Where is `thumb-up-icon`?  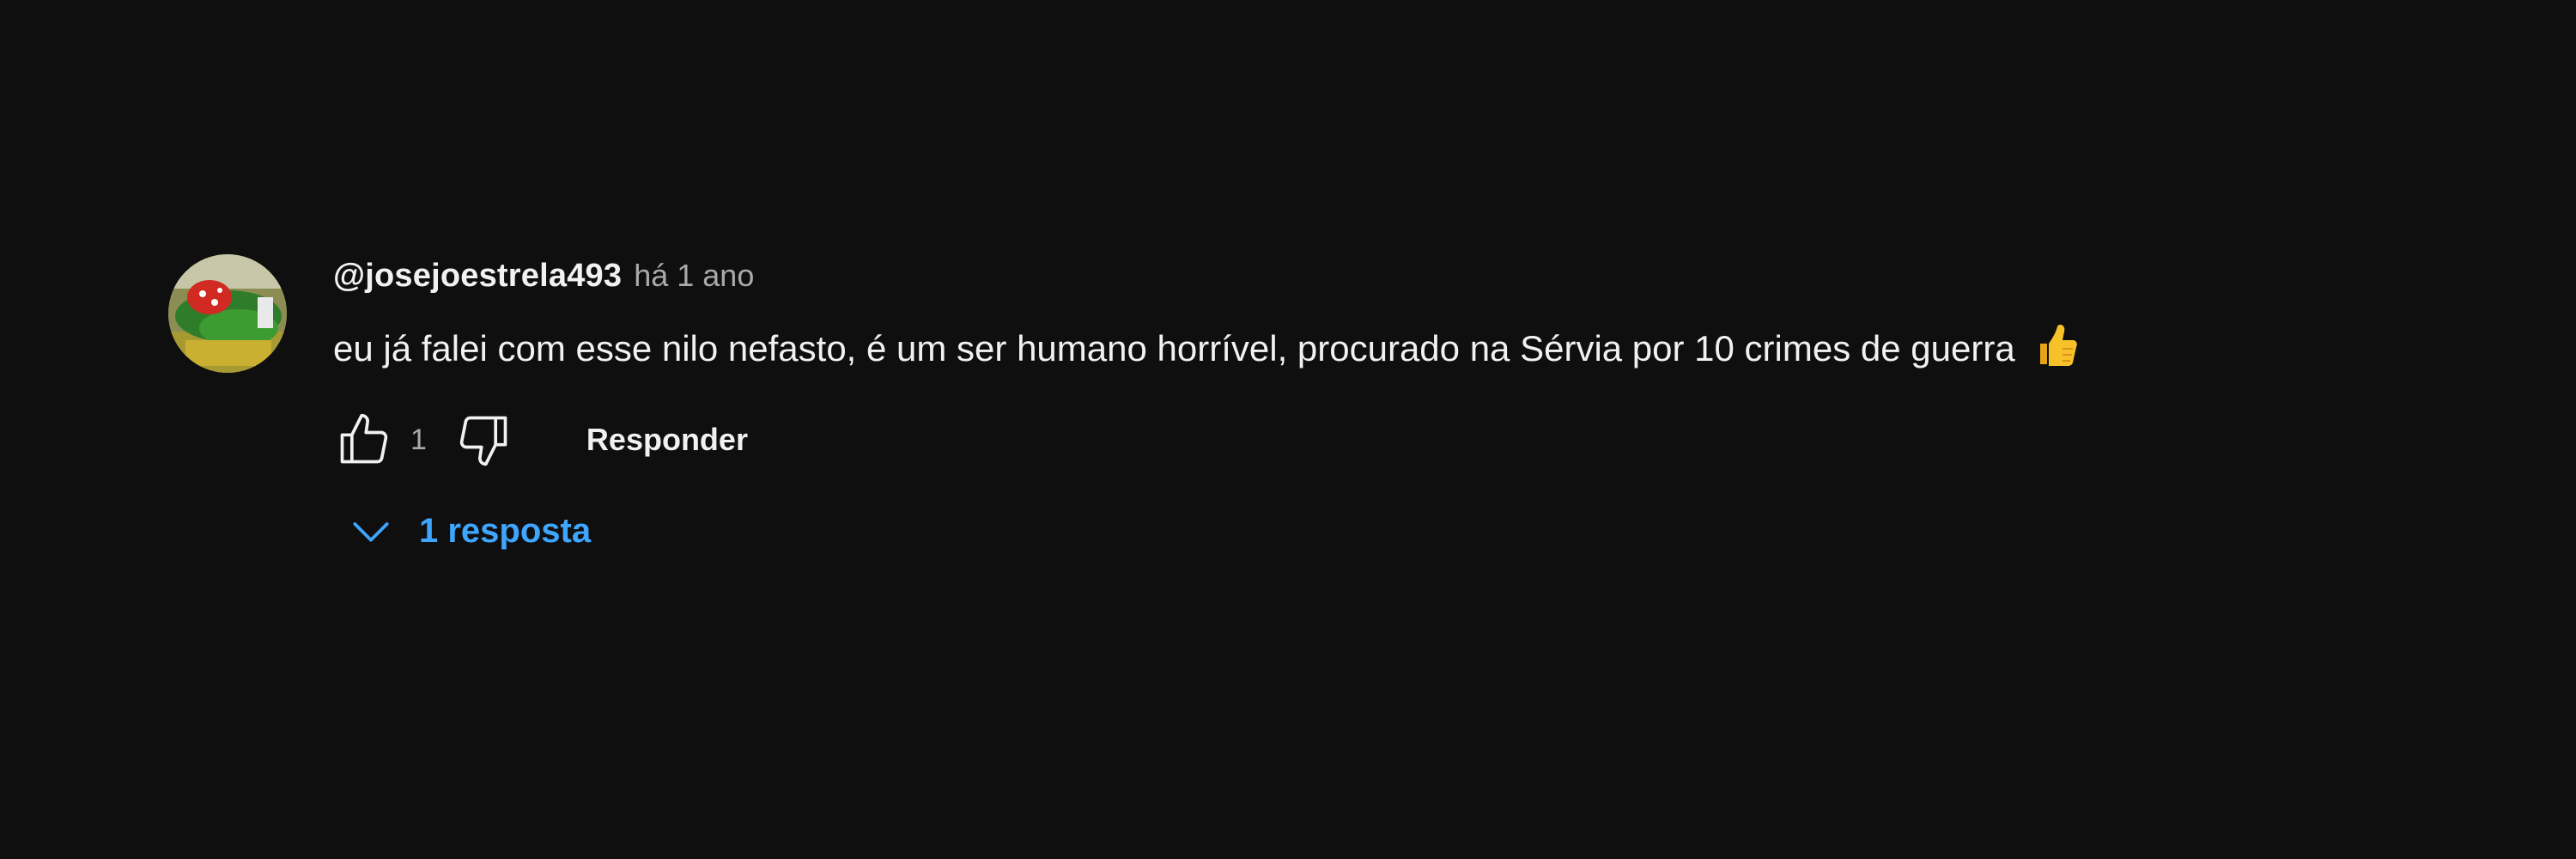 thumb-up-icon is located at coordinates (364, 439).